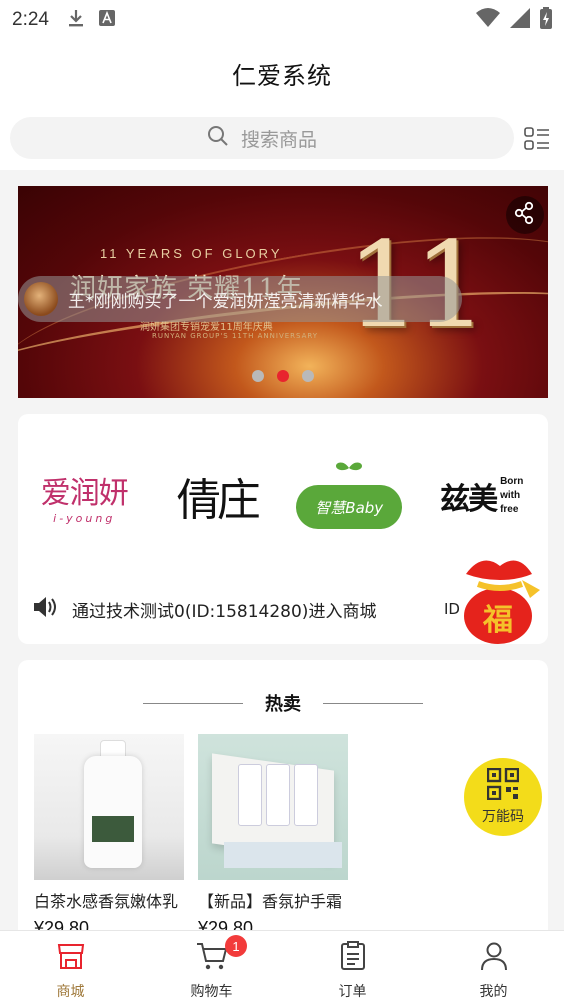 Image resolution: width=564 pixels, height=1004 pixels. I want to click on section-title-text: 热卖, so click(283, 704).